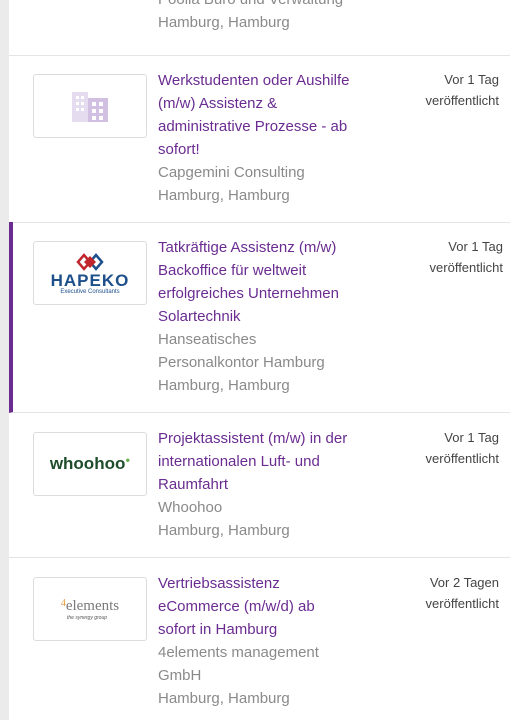 The height and width of the screenshot is (720, 510). I want to click on company-name: 4elements management GmbH, so click(277, 664).